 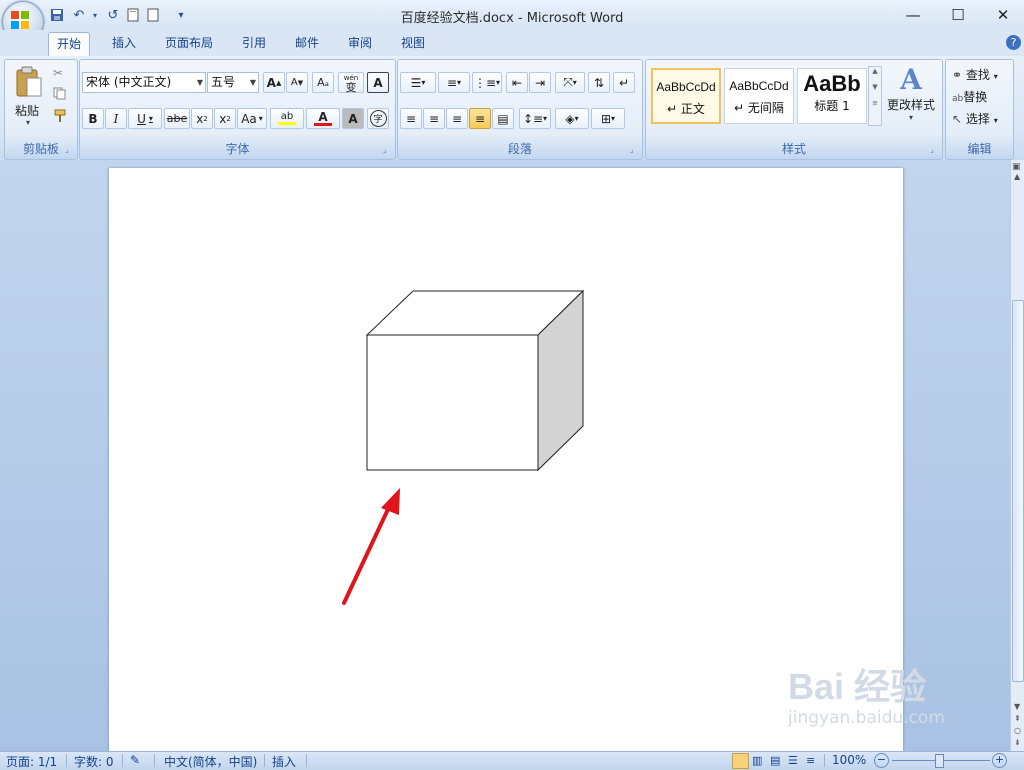 I want to click on find-button: ⚭ 查找 ▾, so click(x=975, y=74).